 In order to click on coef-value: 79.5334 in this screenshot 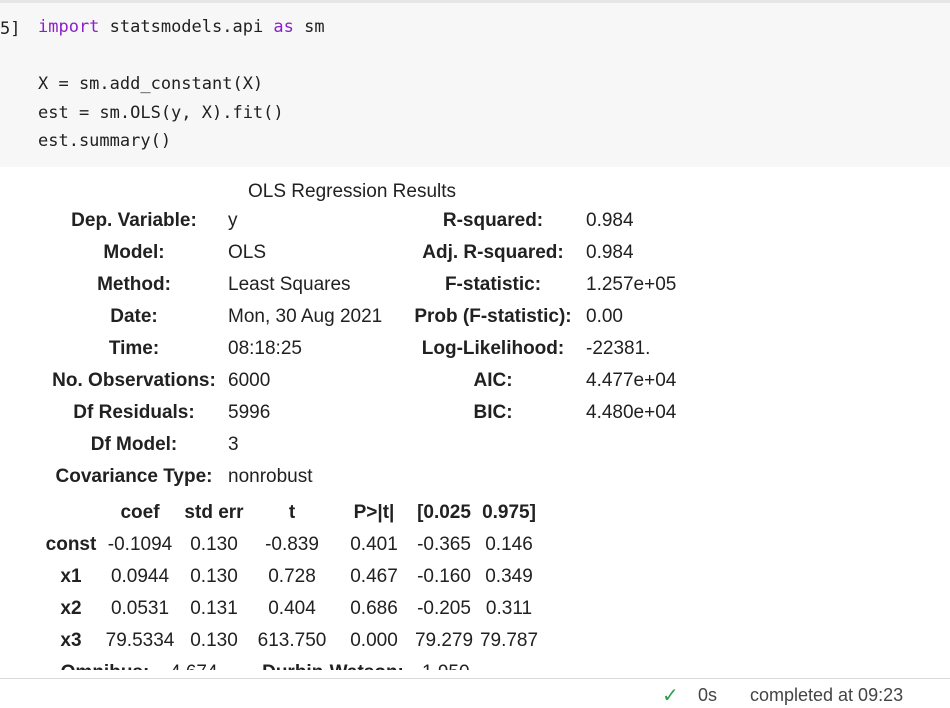, I will do `click(140, 640)`.